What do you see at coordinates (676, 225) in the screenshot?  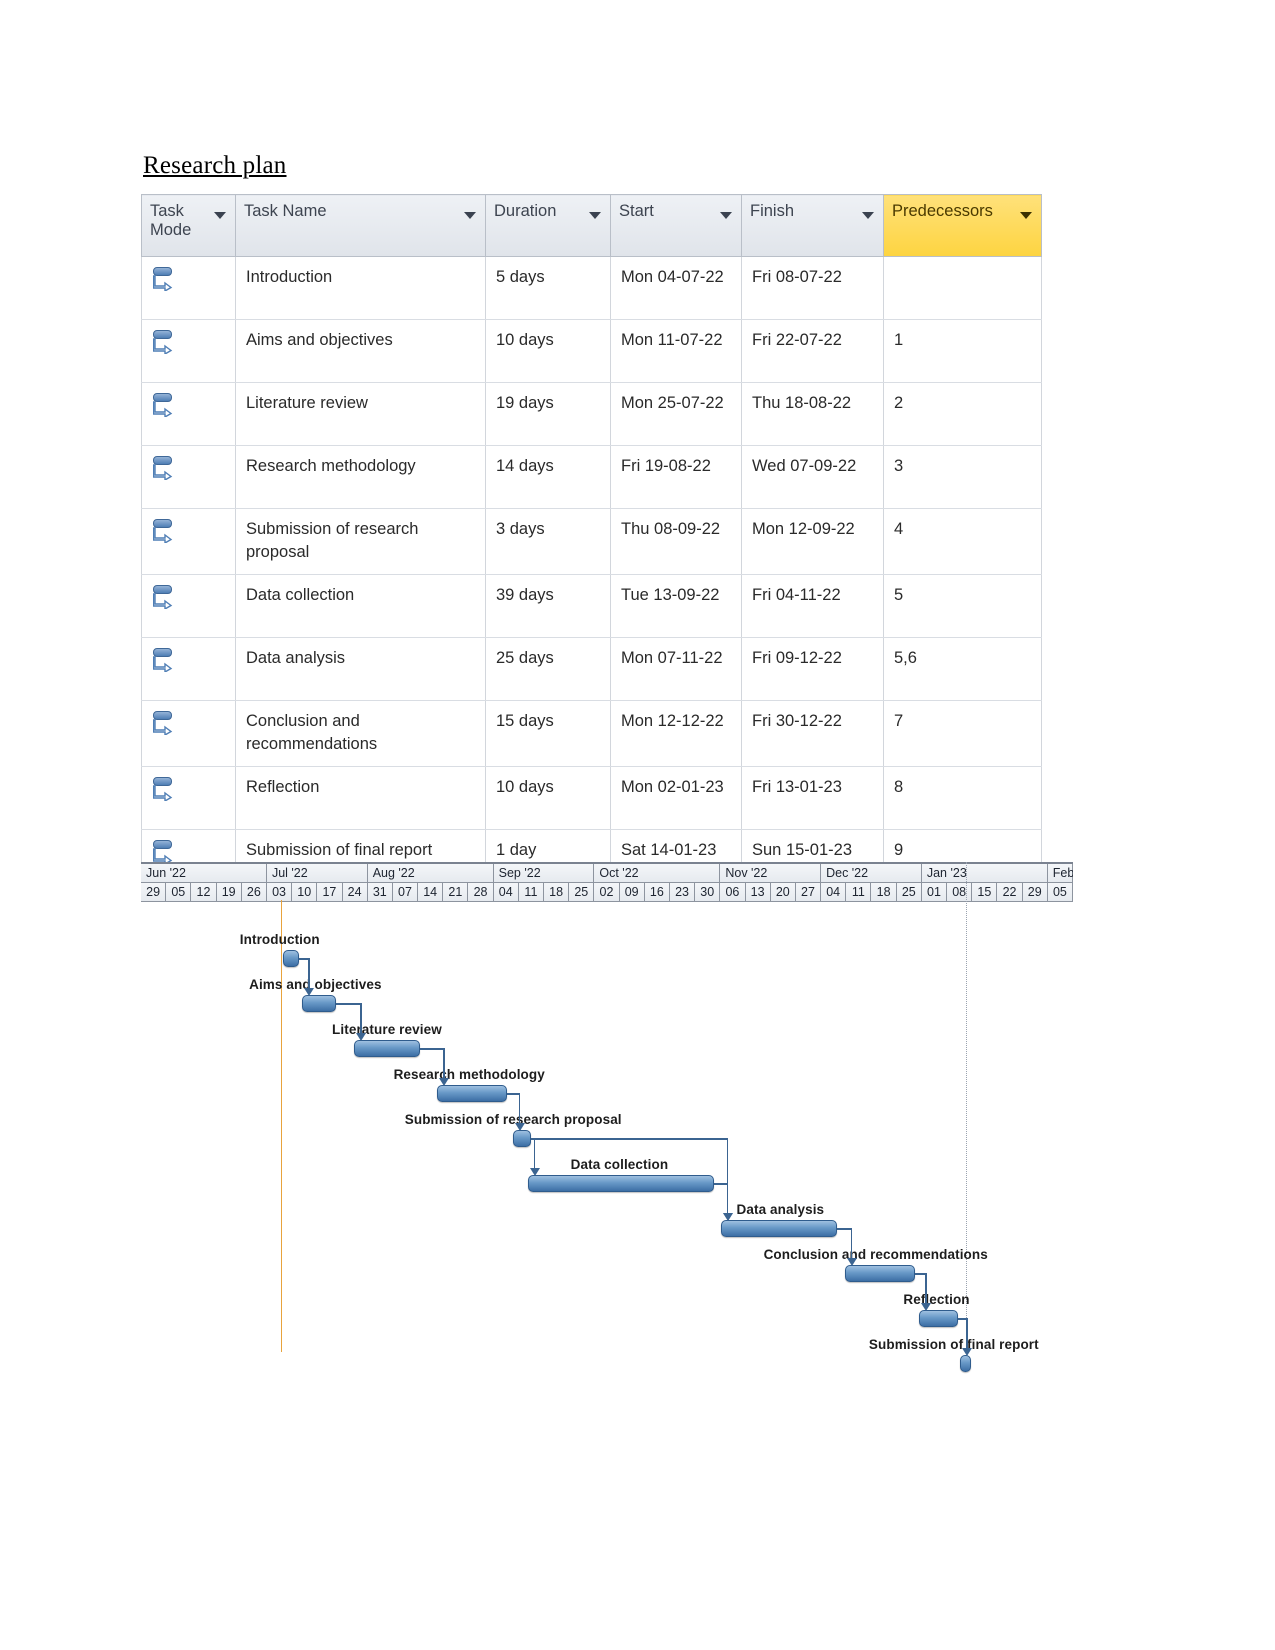 I see `column-header-start: Start` at bounding box center [676, 225].